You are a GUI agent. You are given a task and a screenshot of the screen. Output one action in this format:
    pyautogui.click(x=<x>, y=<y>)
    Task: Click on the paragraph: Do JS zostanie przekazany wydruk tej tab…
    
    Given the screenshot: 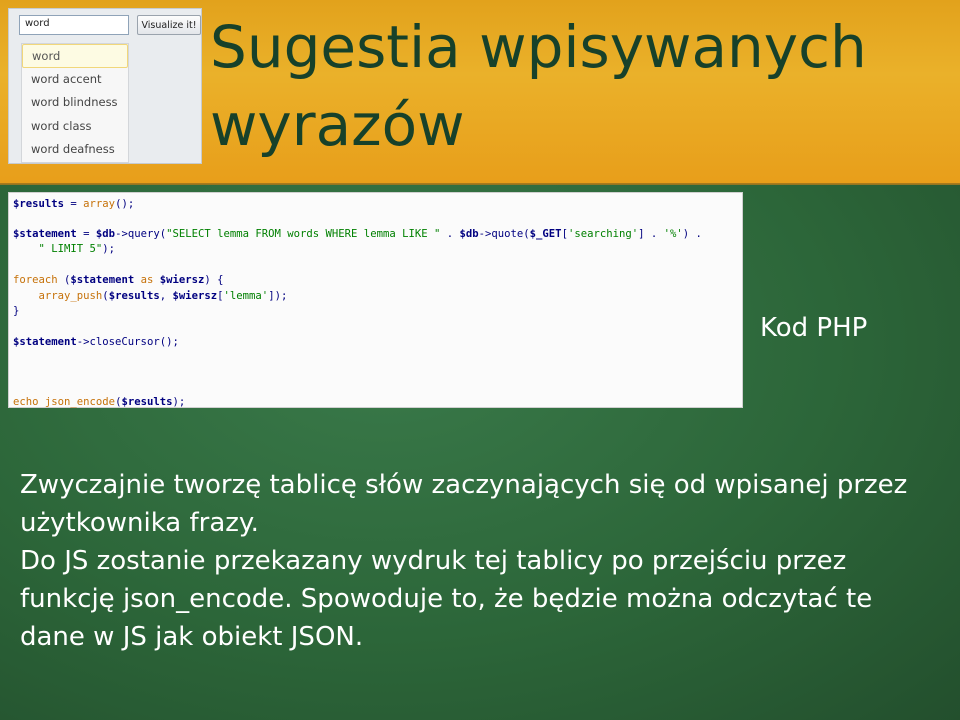 What is the action you would take?
    pyautogui.click(x=446, y=599)
    